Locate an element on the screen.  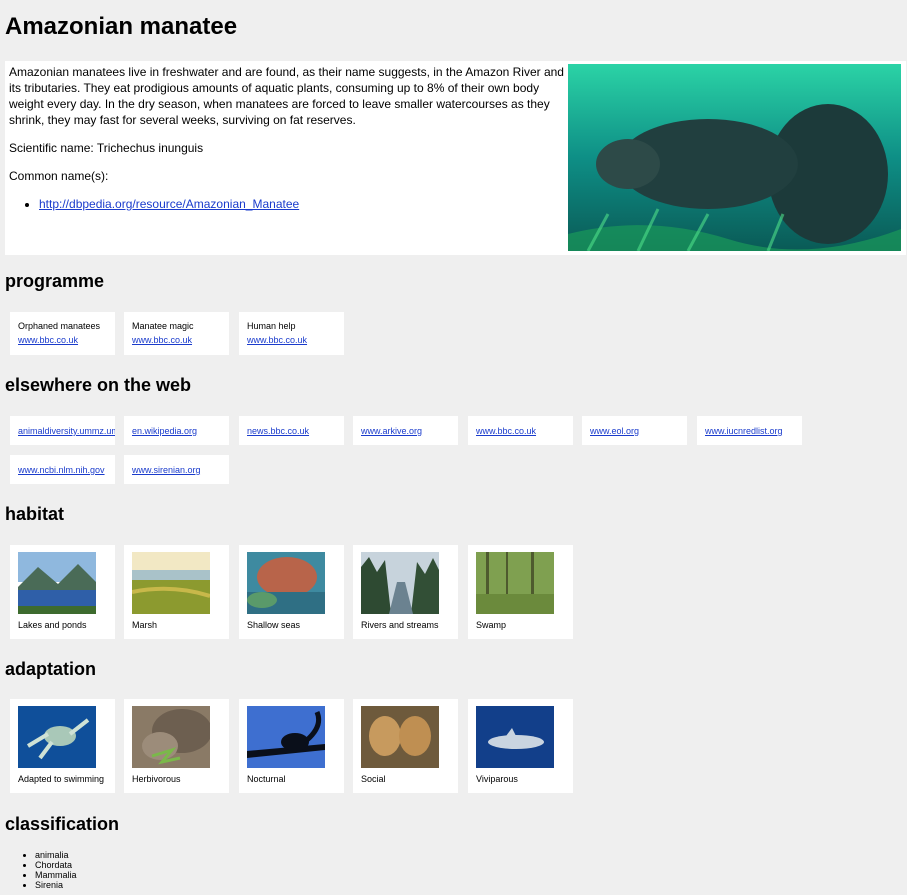
habitat-card-lakes-and-ponds: Lakes and ponds is located at coordinates (62, 592).